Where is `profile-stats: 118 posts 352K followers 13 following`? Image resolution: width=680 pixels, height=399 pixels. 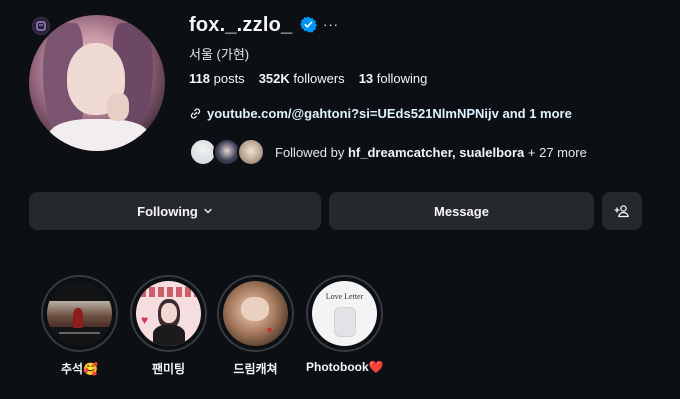 profile-stats: 118 posts 352K followers 13 following is located at coordinates (308, 78).